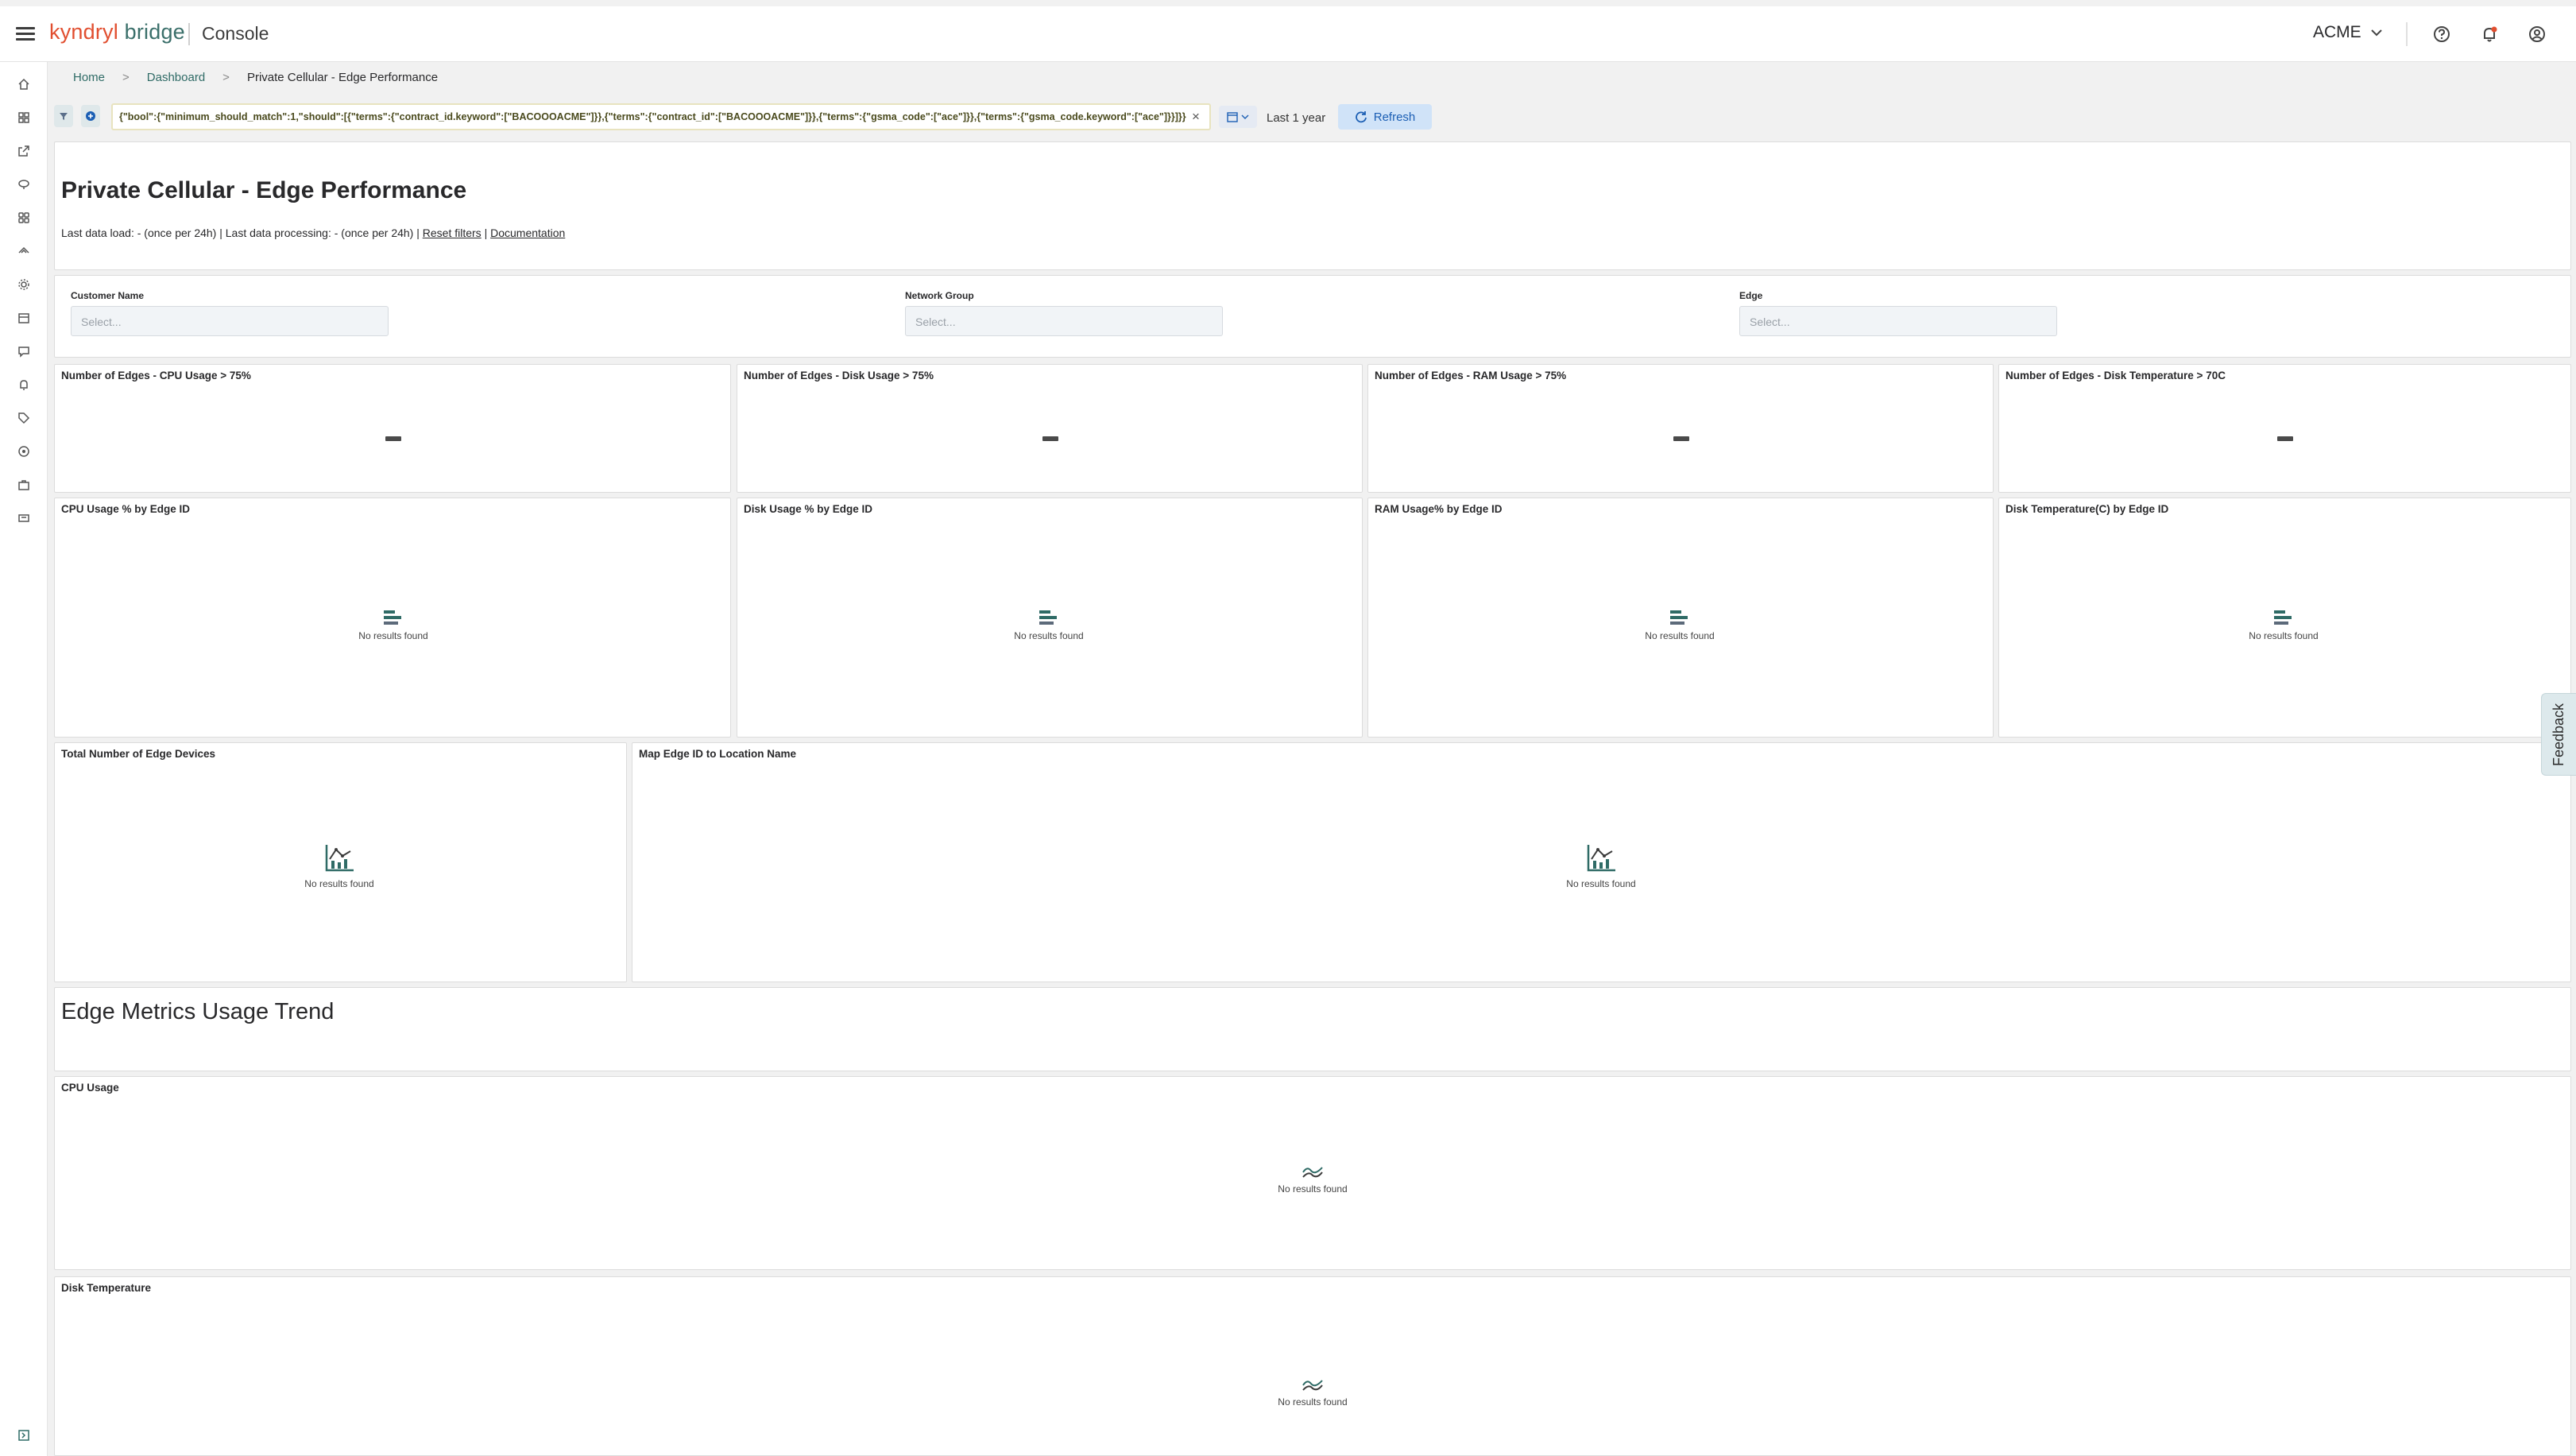 This screenshot has height=1456, width=2576. Describe the element at coordinates (24, 184) in the screenshot. I see `monitor-icon` at that location.